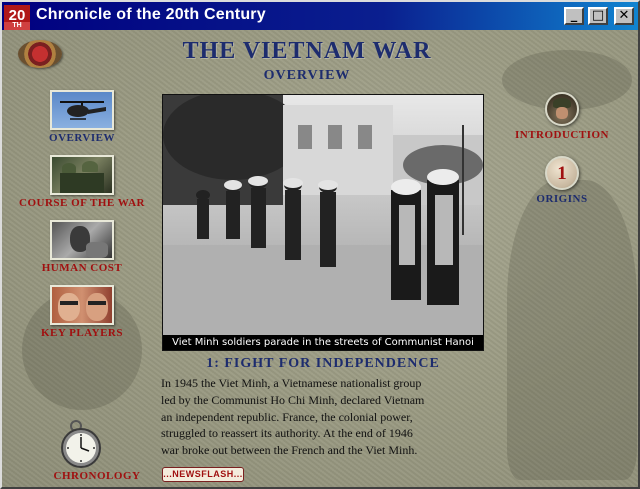 This screenshot has height=489, width=640. What do you see at coordinates (40, 54) in the screenshot?
I see `compass-menu-icon` at bounding box center [40, 54].